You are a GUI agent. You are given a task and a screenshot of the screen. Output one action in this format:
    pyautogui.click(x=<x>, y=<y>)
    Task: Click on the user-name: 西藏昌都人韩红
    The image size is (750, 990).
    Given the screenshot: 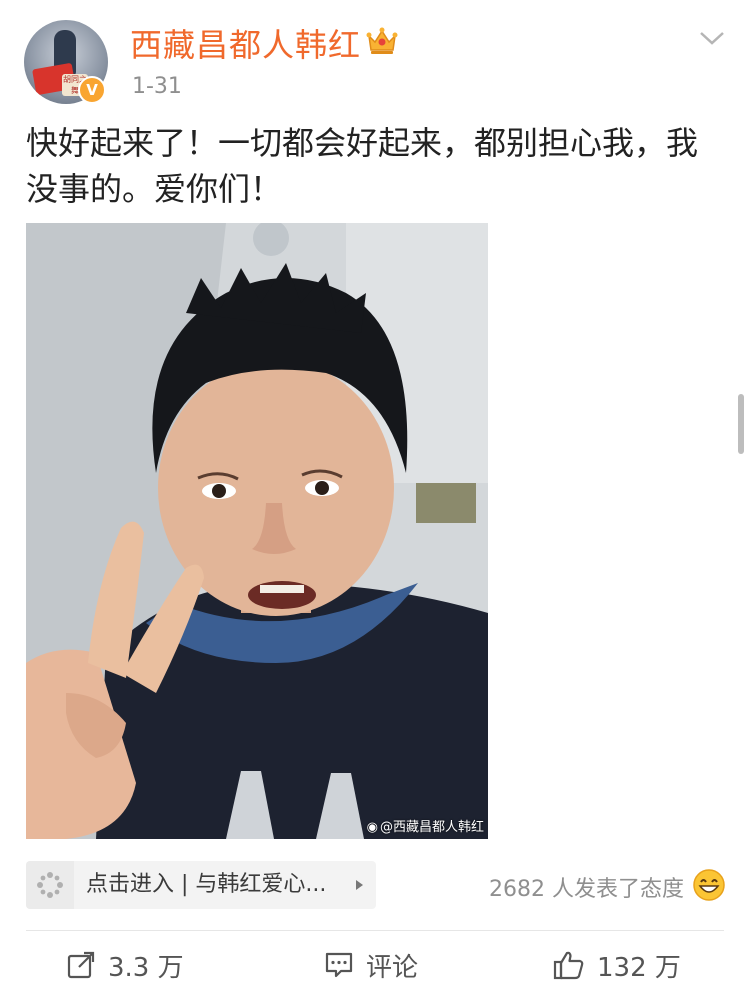 What is the action you would take?
    pyautogui.click(x=245, y=43)
    